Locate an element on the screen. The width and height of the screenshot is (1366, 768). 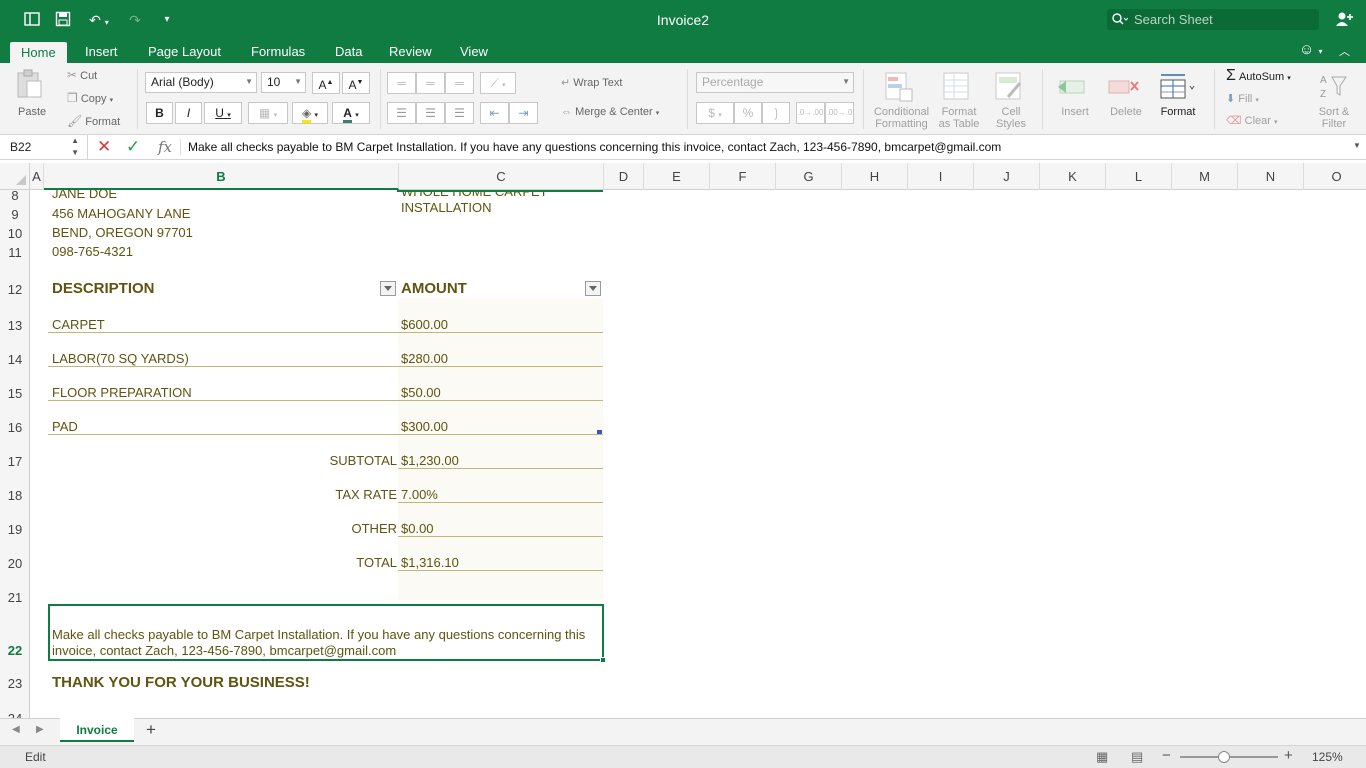
scroll-sheets-right-icon: ▶ is located at coordinates (40, 729).